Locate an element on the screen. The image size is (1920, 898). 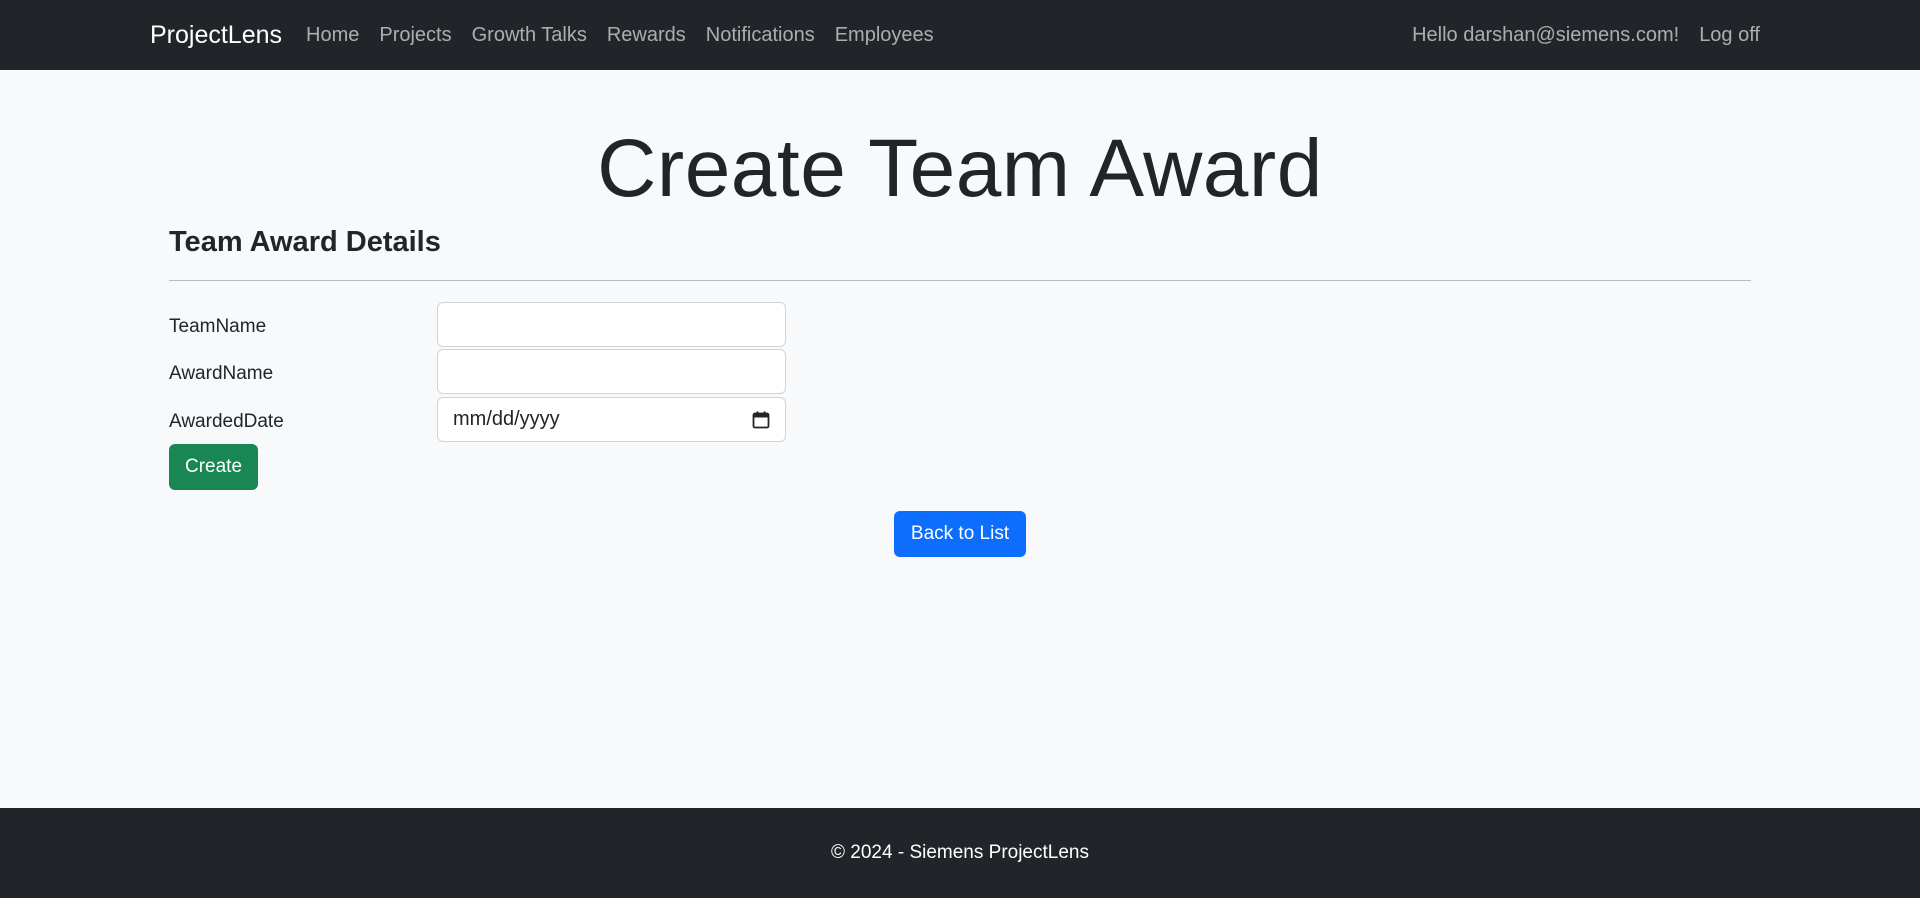
team-name-input is located at coordinates (611, 324).